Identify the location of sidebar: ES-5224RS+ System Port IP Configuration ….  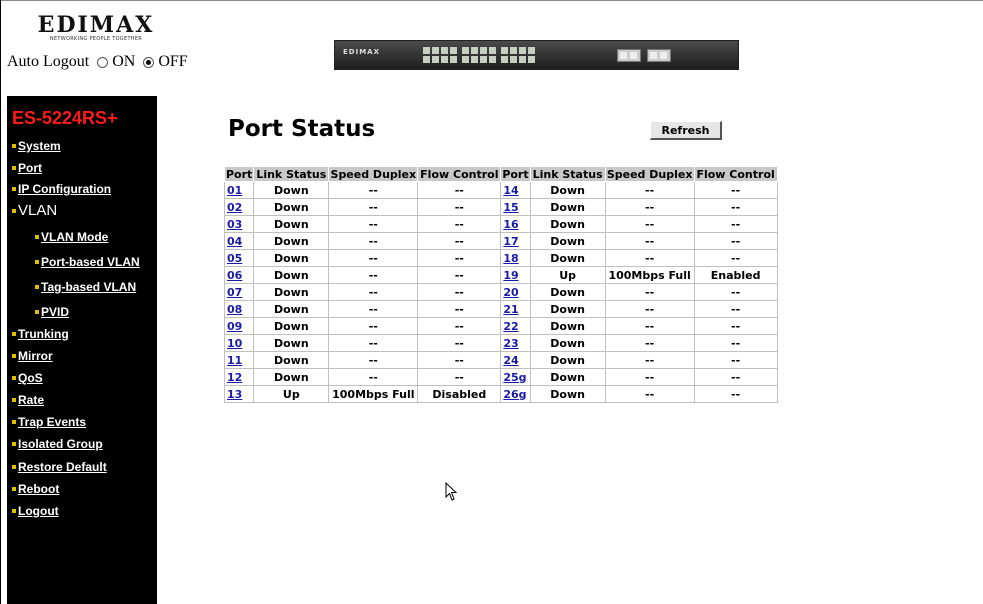
(82, 350).